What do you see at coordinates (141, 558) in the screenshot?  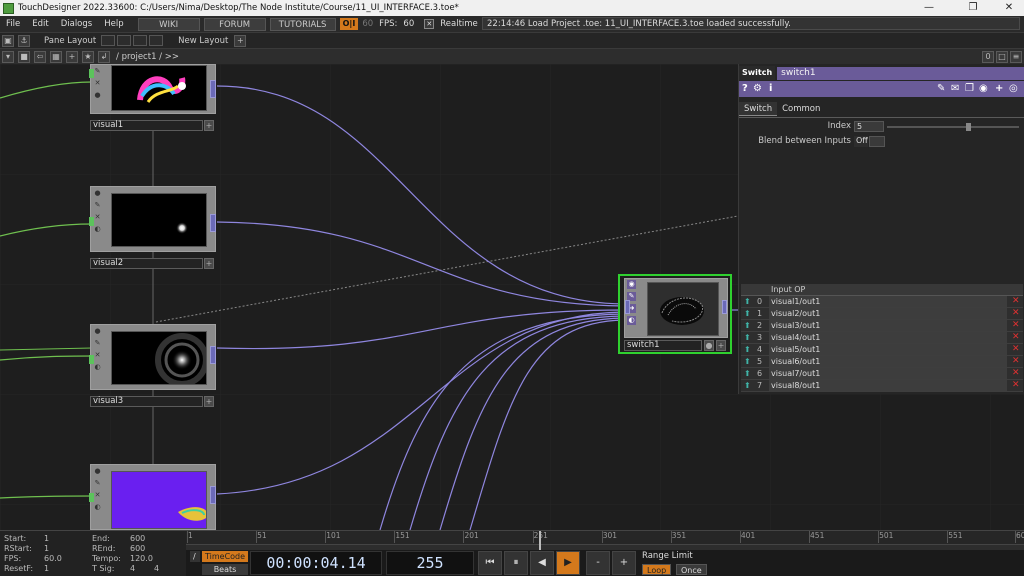 I see `tempo-value: 120.0` at bounding box center [141, 558].